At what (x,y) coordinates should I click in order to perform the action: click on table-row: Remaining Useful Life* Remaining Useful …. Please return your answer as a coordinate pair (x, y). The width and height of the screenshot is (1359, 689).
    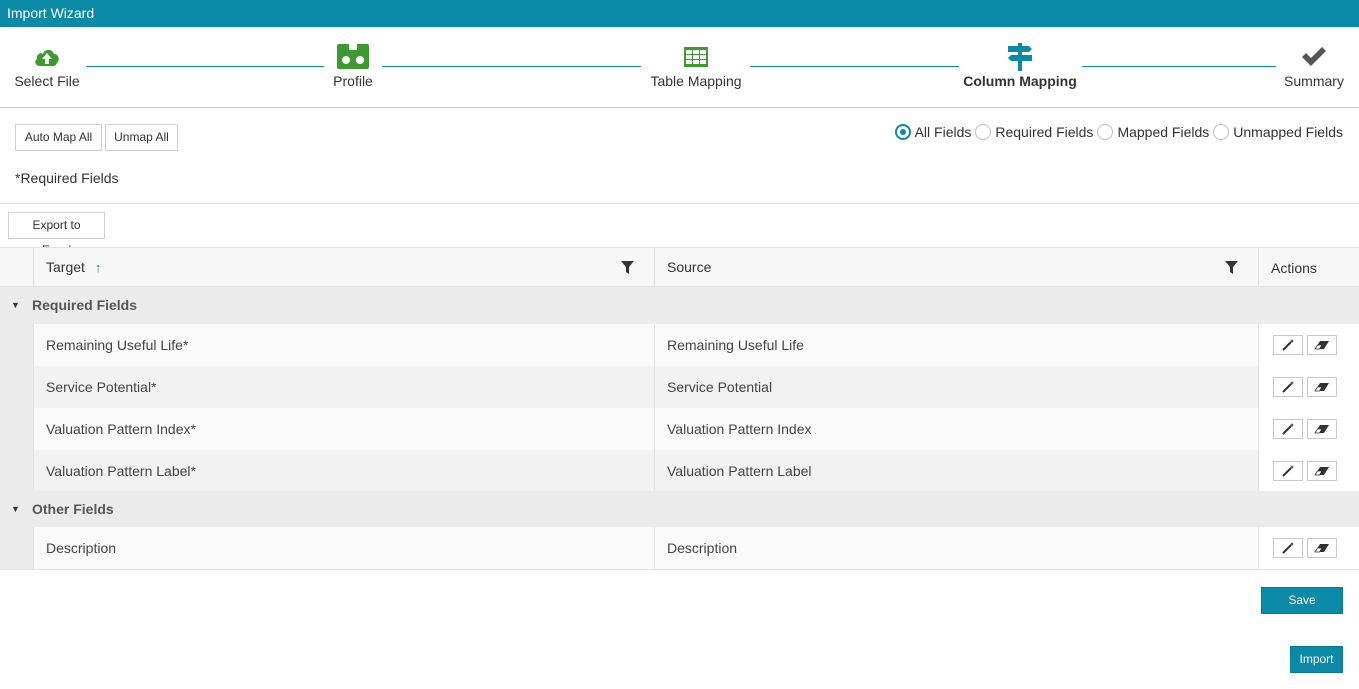
    Looking at the image, I should click on (679, 345).